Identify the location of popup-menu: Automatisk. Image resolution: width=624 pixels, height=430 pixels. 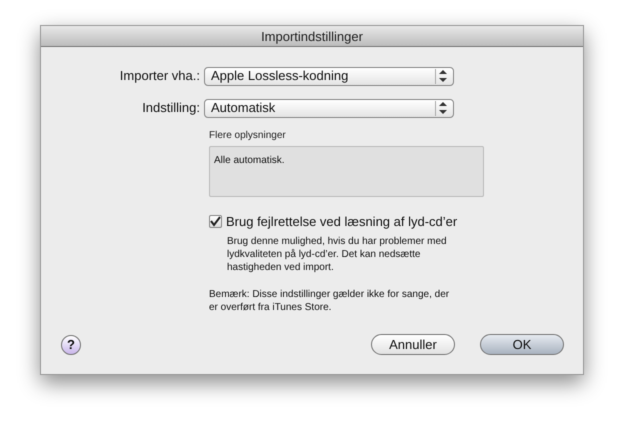
(329, 108).